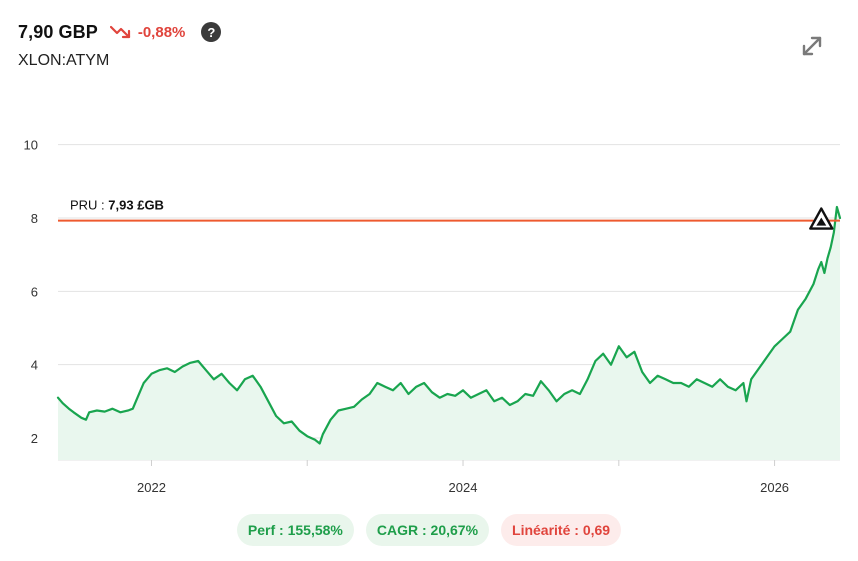 Image resolution: width=858 pixels, height=561 pixels. Describe the element at coordinates (774, 487) in the screenshot. I see `x-tick-label: 2026` at that location.